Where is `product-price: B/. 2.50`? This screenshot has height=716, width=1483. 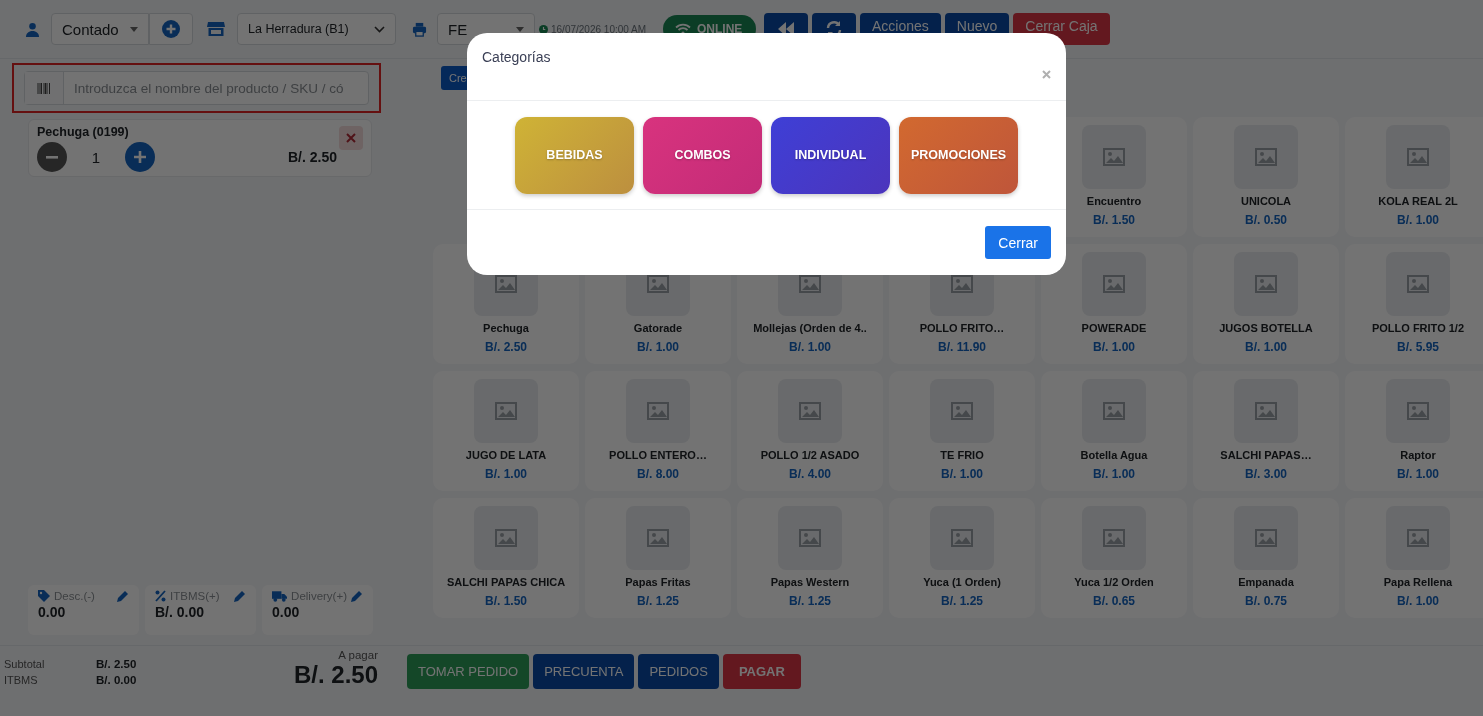 product-price: B/. 2.50 is located at coordinates (506, 347).